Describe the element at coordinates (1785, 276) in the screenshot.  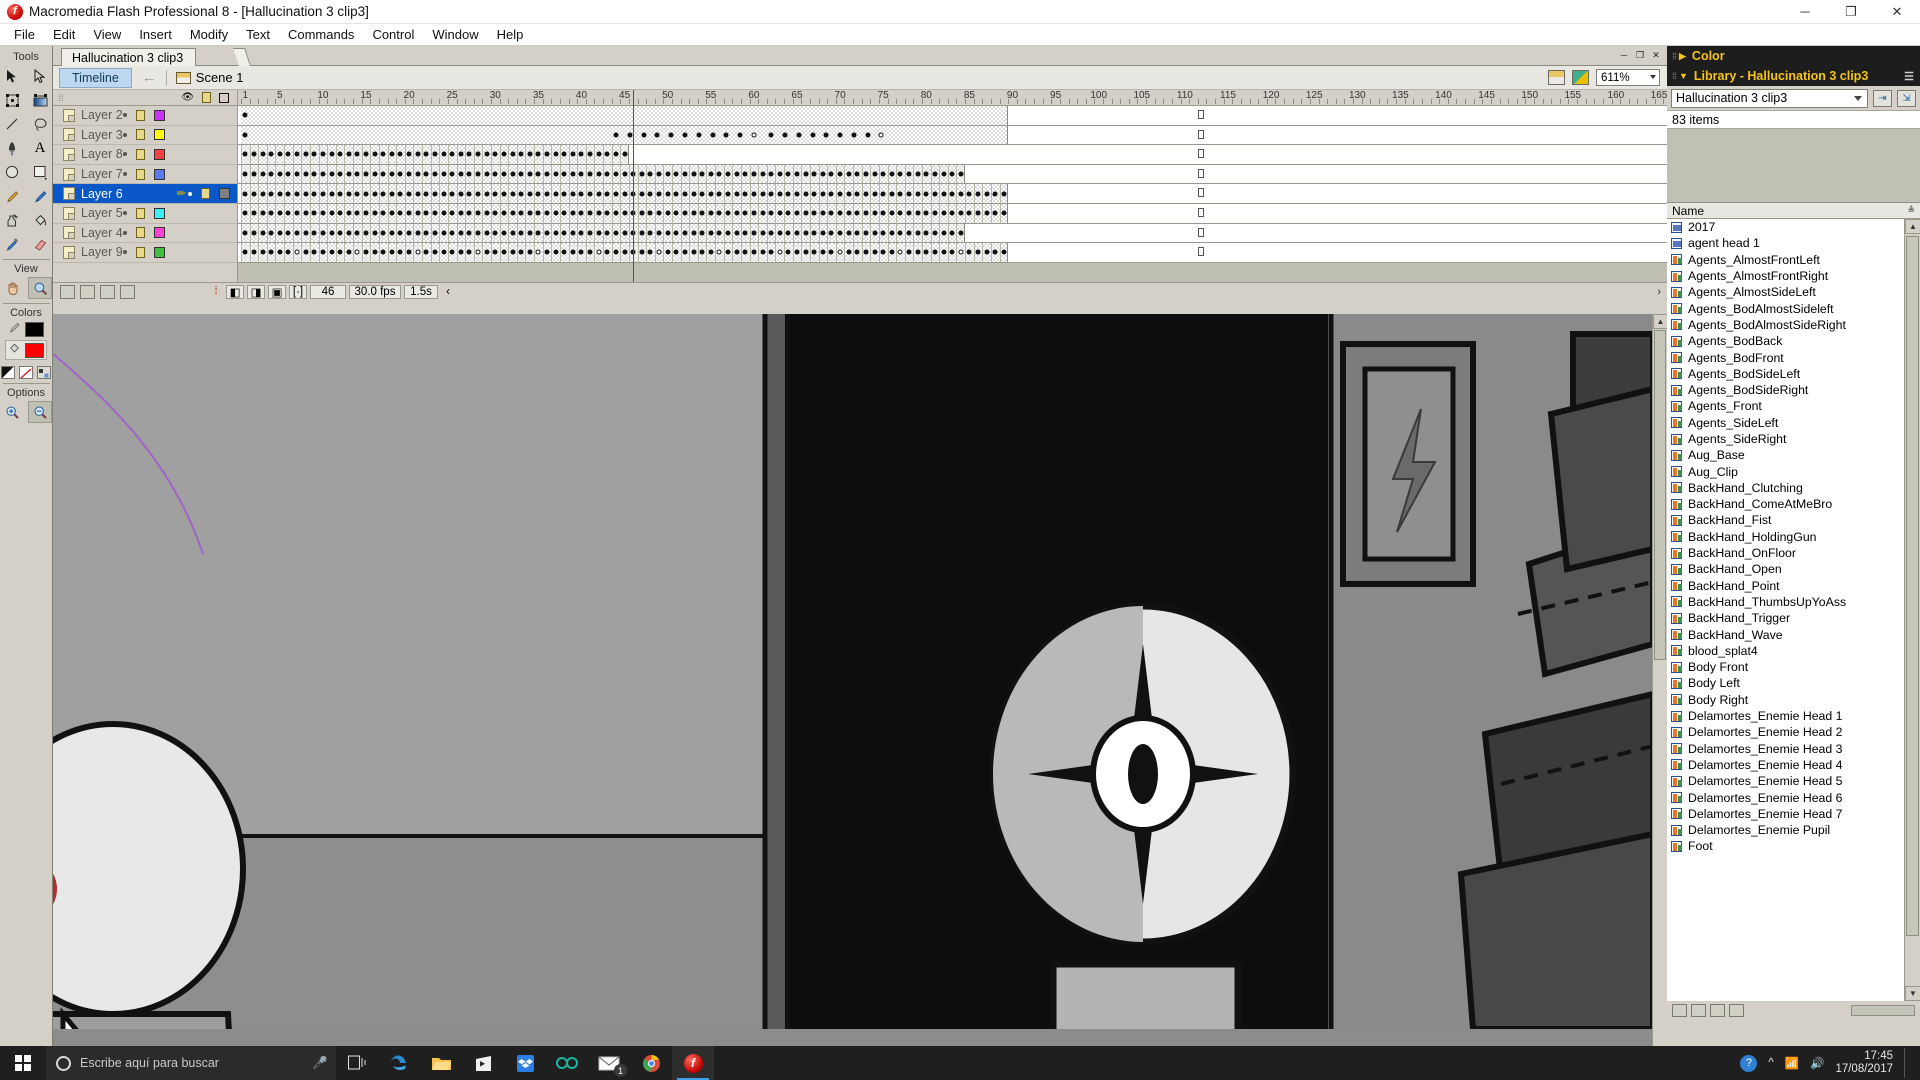
I see `library-list-item: Agents_AlmostFrontRight` at that location.